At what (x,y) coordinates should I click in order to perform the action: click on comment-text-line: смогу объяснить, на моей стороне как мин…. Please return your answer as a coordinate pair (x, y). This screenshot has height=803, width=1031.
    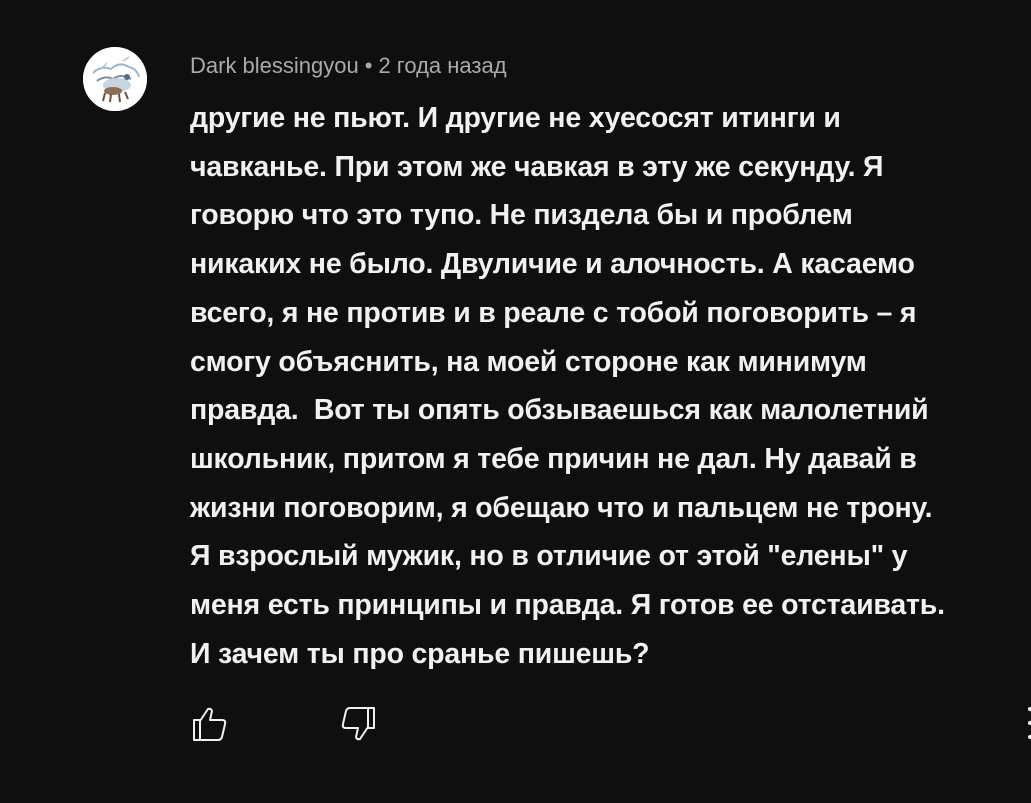
    Looking at the image, I should click on (528, 361).